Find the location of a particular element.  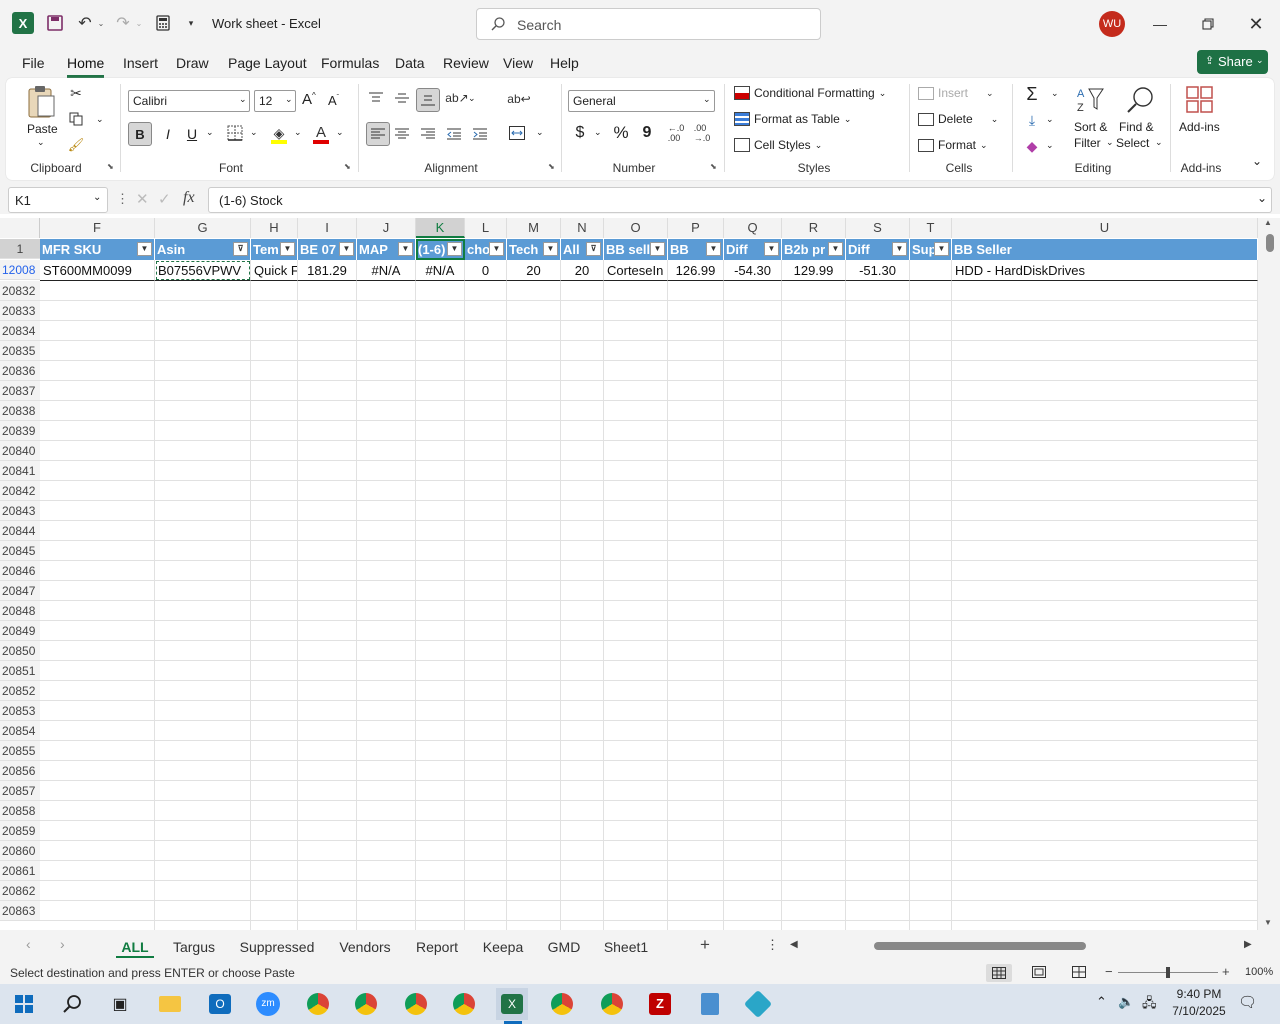

tab-view: View is located at coordinates (518, 63).